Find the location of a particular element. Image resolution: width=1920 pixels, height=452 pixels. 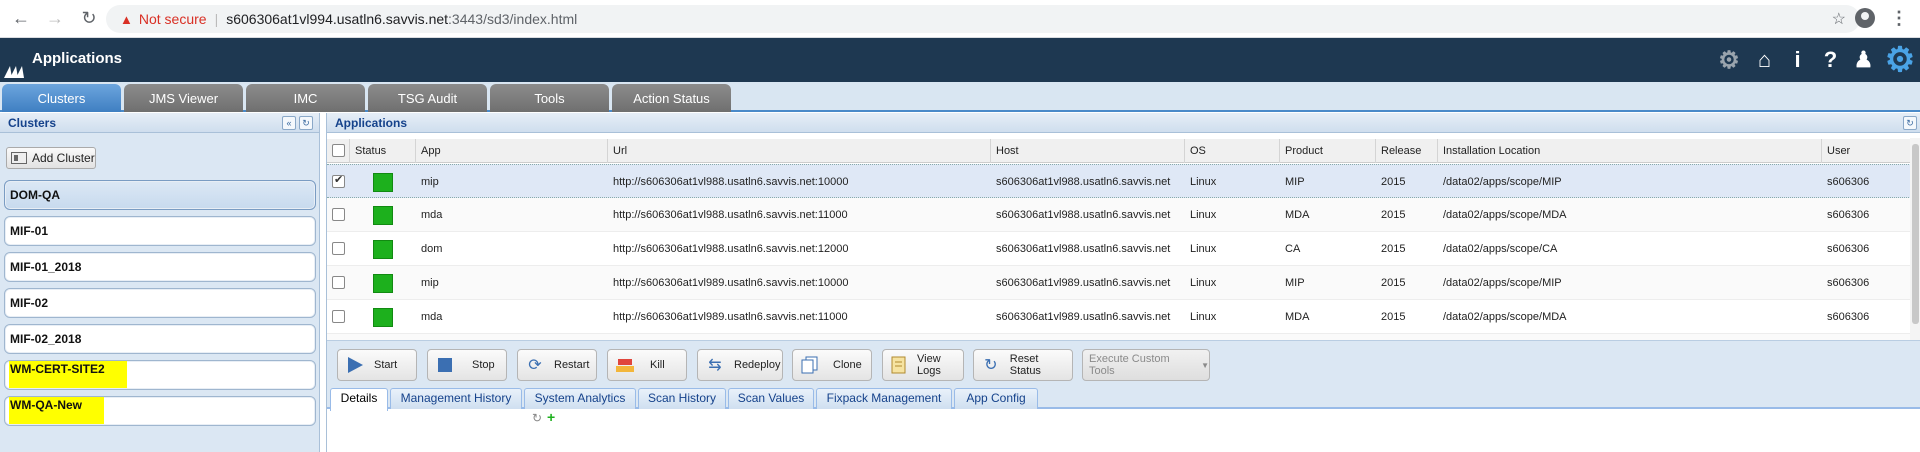

tab-clusters: Clusters is located at coordinates (61, 98).